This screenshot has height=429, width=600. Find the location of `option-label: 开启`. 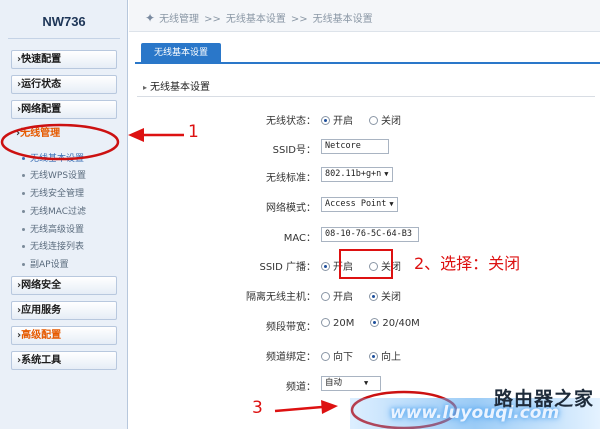

option-label: 开启 is located at coordinates (343, 297).